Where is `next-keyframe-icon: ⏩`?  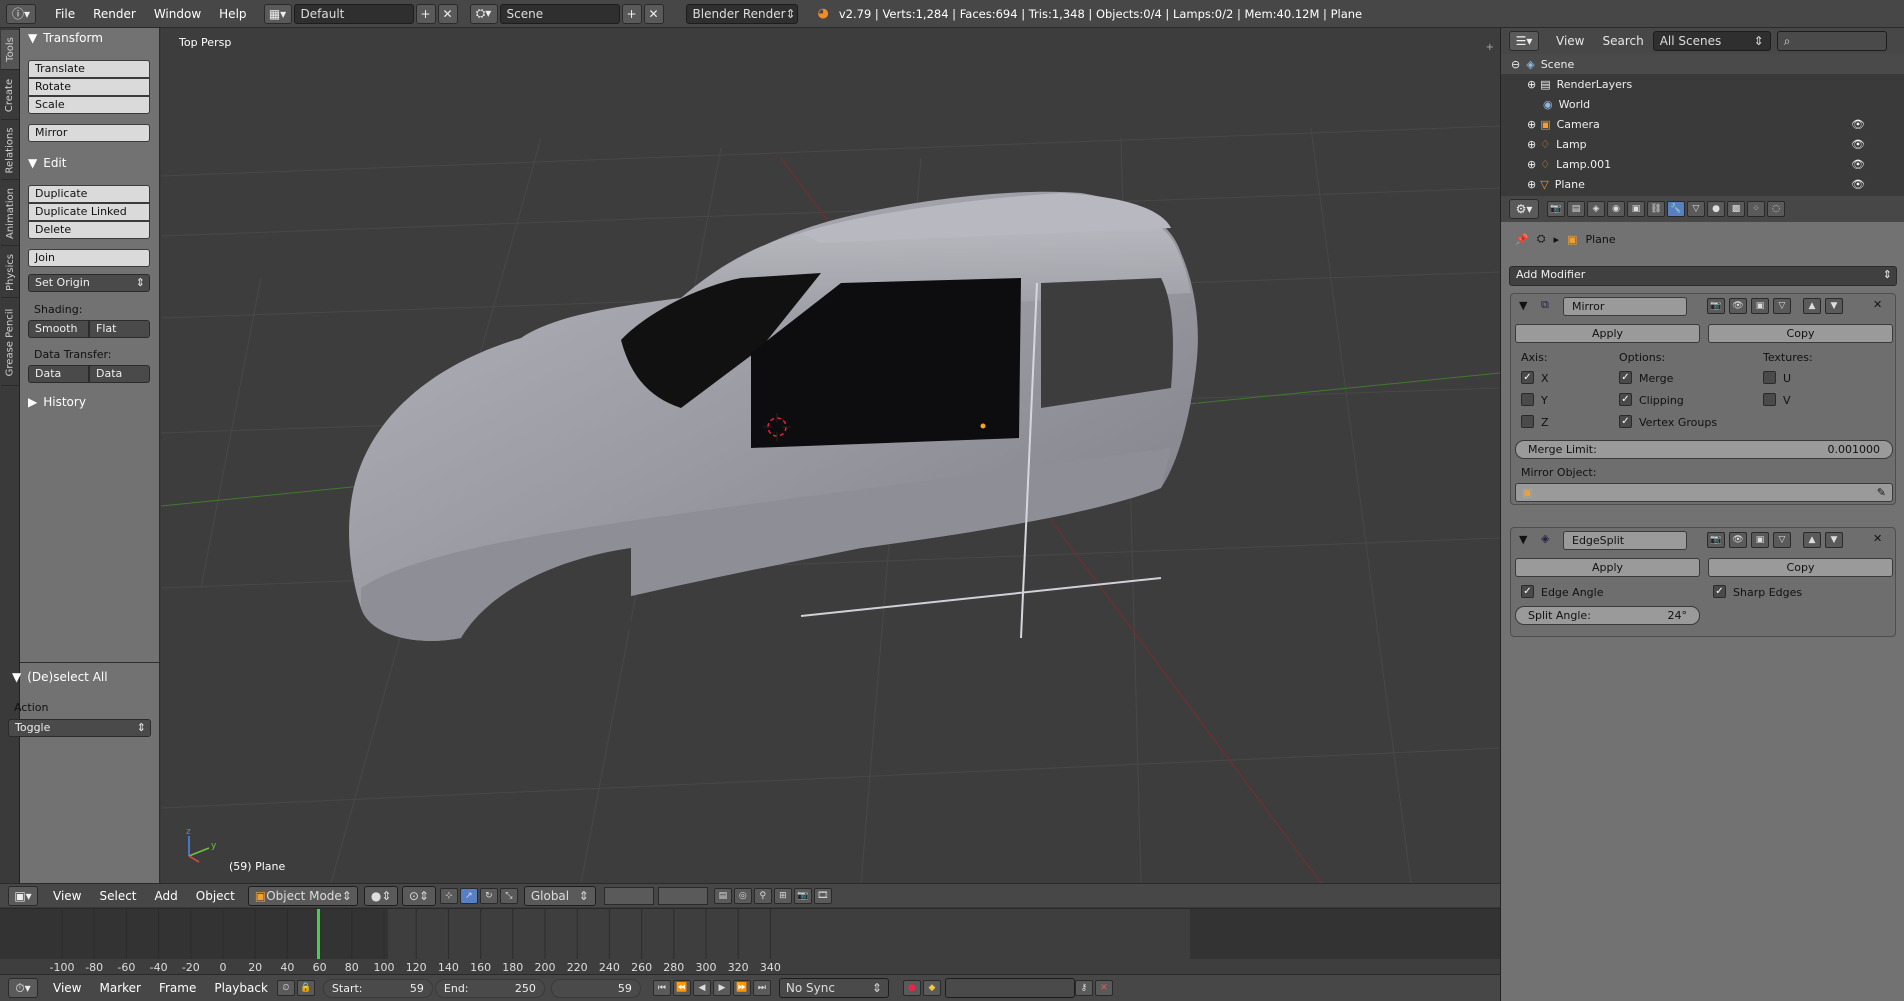
next-keyframe-icon: ⏩ is located at coordinates (741, 988).